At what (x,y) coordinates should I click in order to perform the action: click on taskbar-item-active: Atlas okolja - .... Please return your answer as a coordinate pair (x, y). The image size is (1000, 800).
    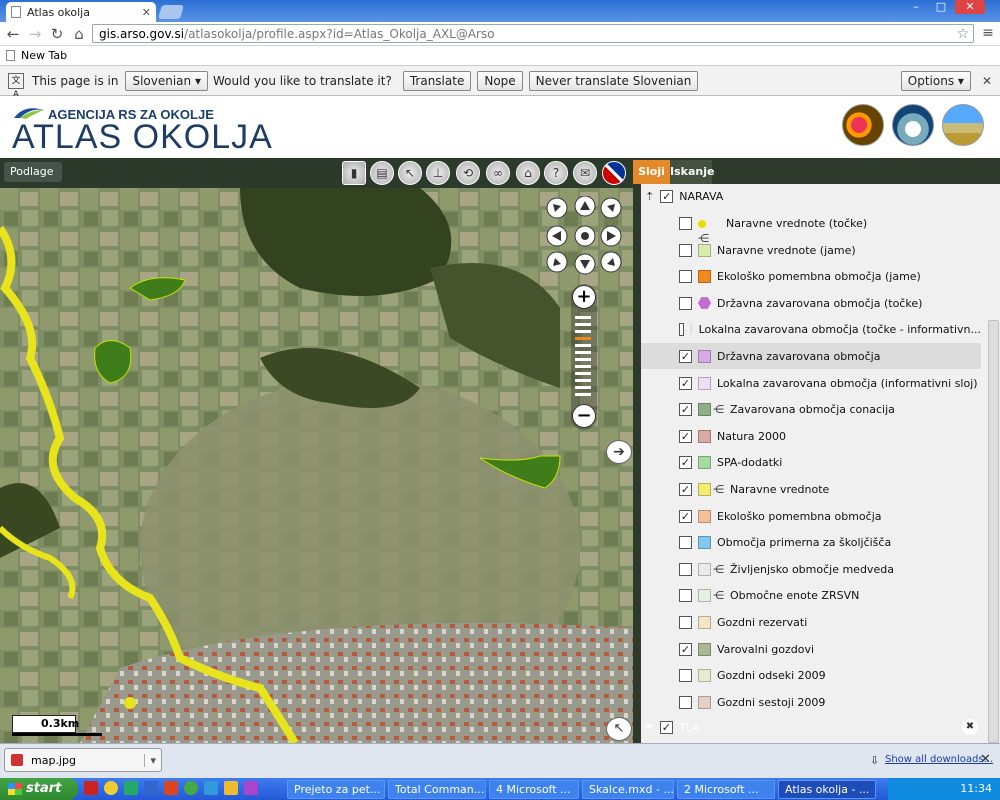
    Looking at the image, I should click on (827, 789).